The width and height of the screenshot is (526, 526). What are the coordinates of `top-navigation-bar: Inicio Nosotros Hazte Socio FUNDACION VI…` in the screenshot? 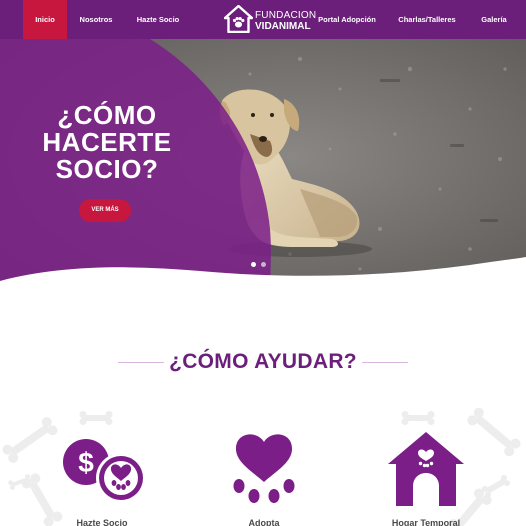 It's located at (263, 19).